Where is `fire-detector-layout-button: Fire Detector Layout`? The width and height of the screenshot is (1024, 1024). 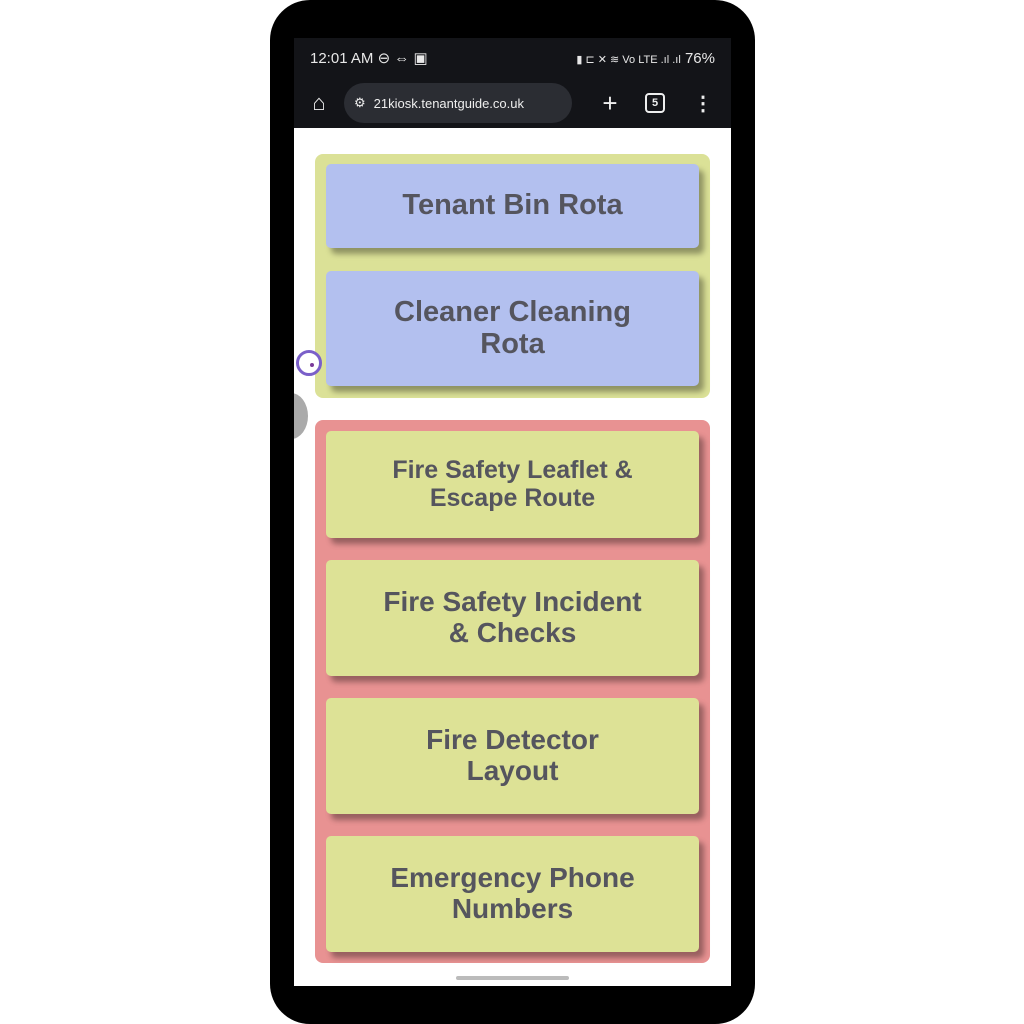
fire-detector-layout-button: Fire Detector Layout is located at coordinates (512, 756).